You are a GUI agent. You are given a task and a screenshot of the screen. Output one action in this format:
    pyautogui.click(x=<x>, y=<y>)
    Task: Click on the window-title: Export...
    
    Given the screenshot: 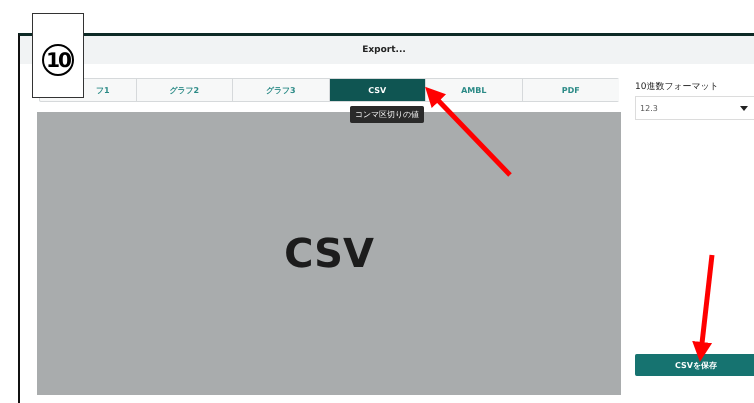 What is the action you would take?
    pyautogui.click(x=384, y=50)
    